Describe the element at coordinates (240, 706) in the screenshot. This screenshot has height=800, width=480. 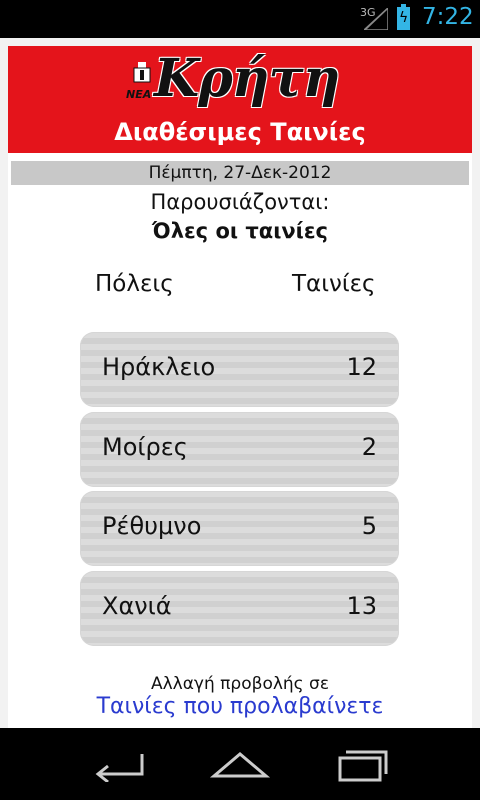
I see `switch-view-link: Ταινίες που προλαβαίνετε` at that location.